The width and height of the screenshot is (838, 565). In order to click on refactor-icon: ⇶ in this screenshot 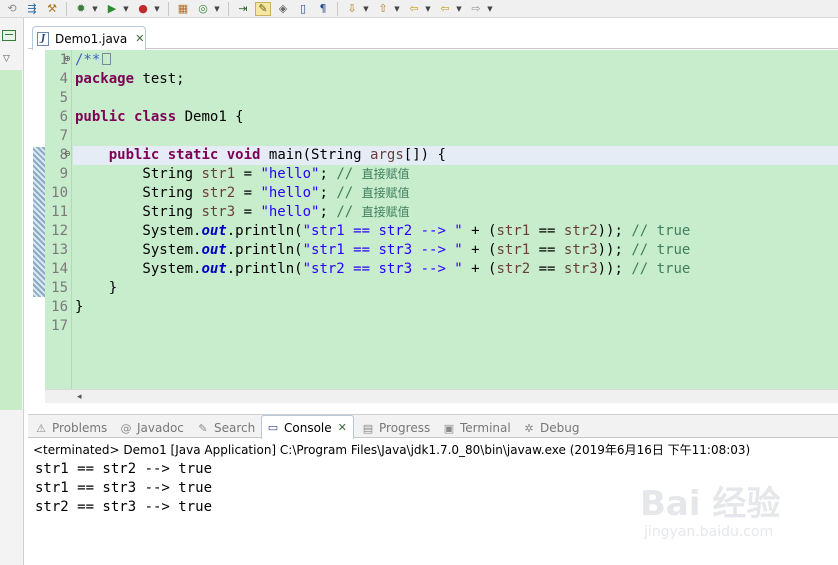, I will do `click(32, 9)`.